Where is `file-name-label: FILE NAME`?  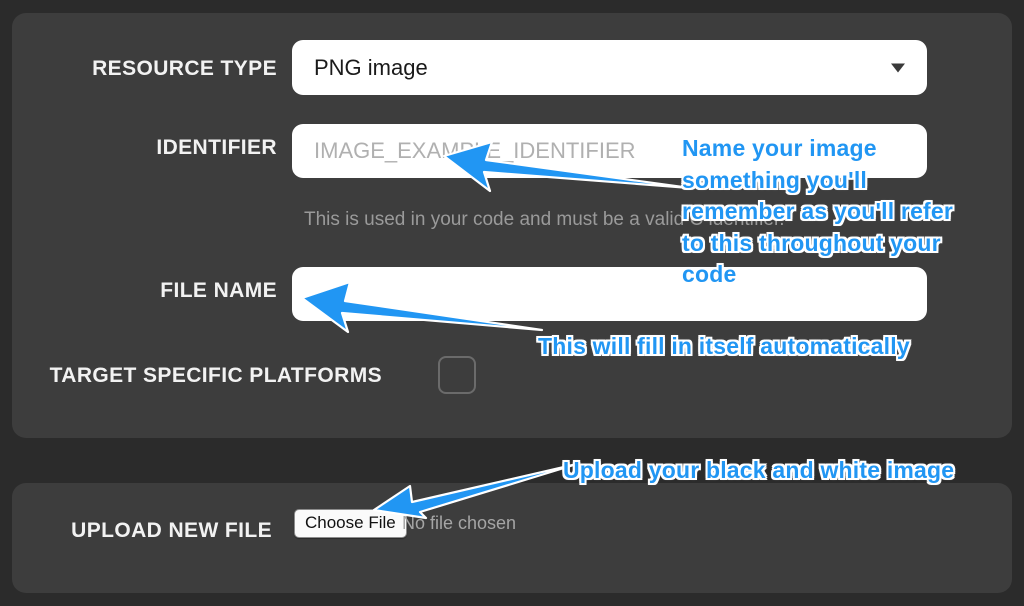
file-name-label: FILE NAME is located at coordinates (218, 290).